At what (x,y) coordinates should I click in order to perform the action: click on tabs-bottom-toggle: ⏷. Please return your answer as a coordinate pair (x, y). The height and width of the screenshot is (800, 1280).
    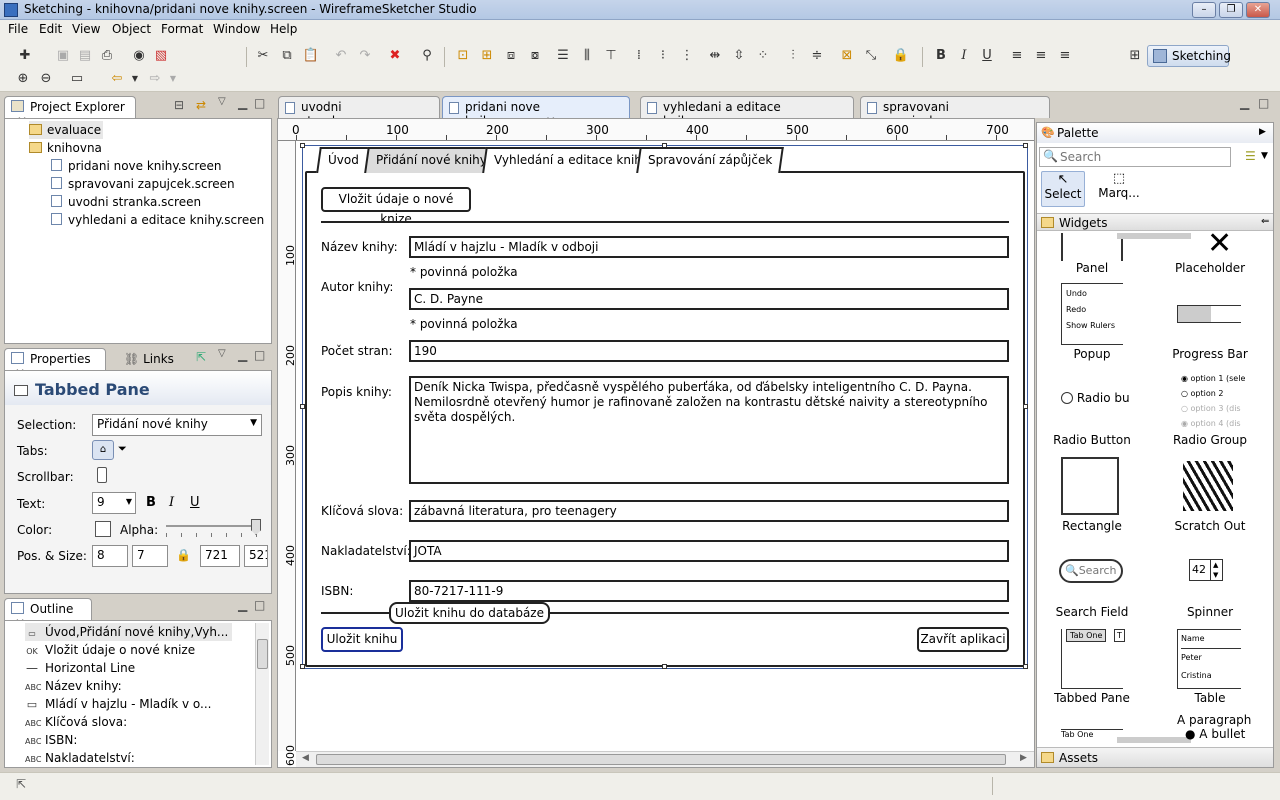
    Looking at the image, I should click on (122, 449).